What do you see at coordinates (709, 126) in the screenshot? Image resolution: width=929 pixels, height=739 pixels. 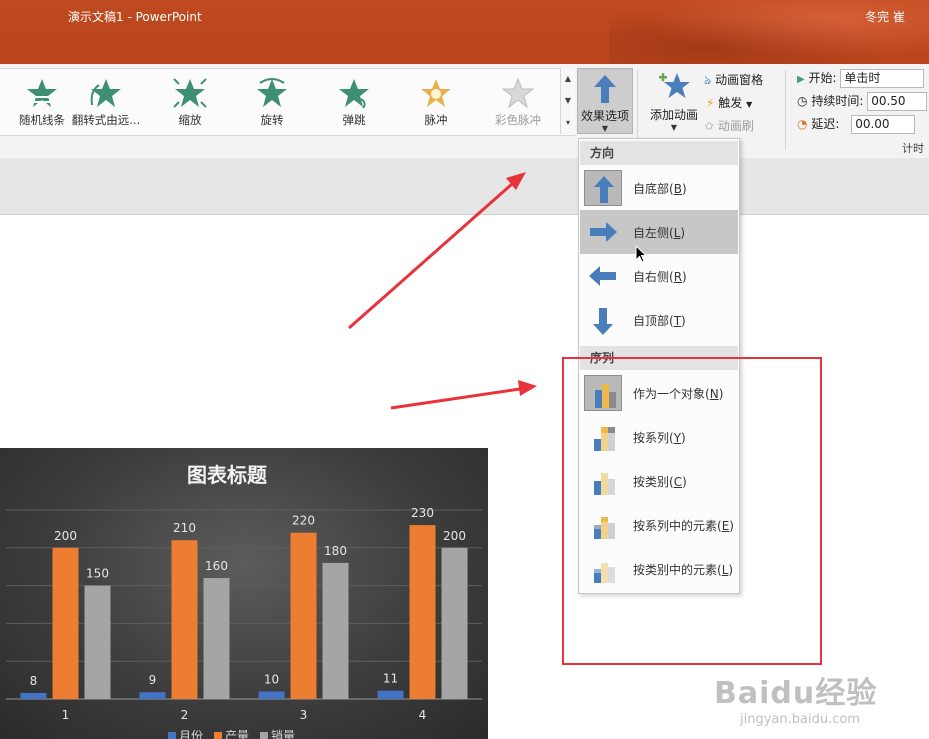 I see `animation-painter-icon: ✩` at bounding box center [709, 126].